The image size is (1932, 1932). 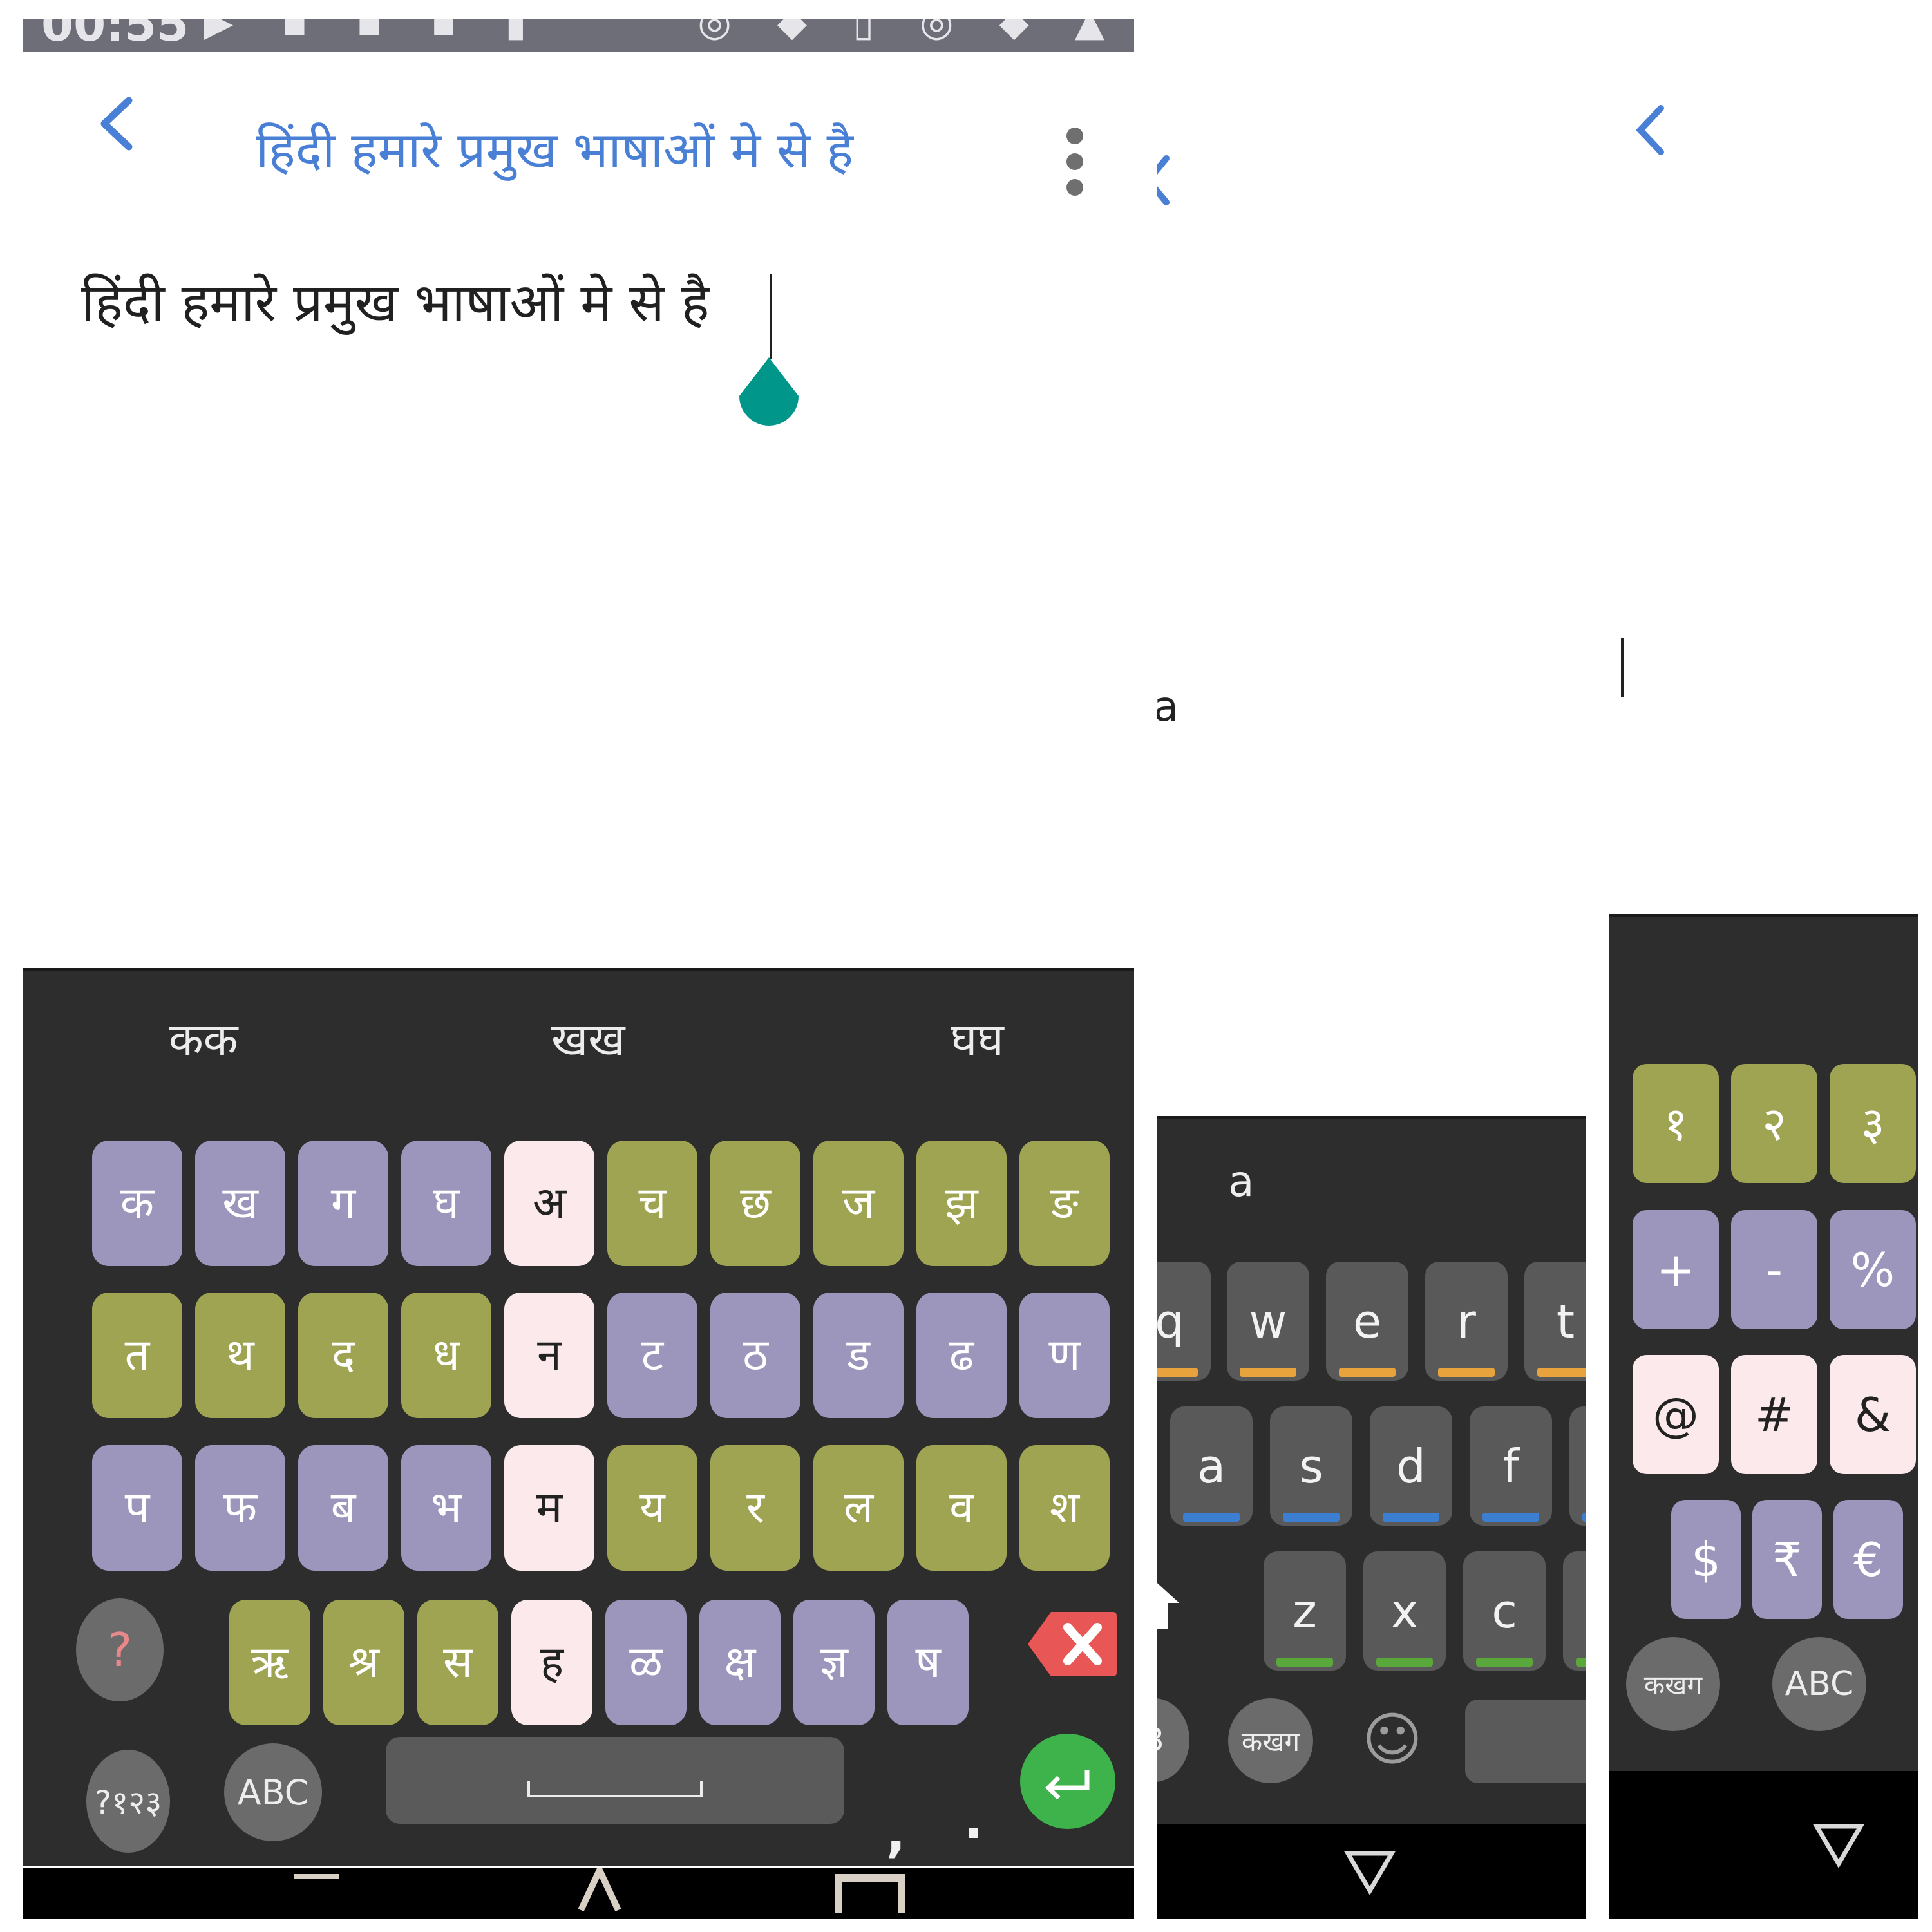 What do you see at coordinates (858, 1203) in the screenshot?
I see `key-ja: ज` at bounding box center [858, 1203].